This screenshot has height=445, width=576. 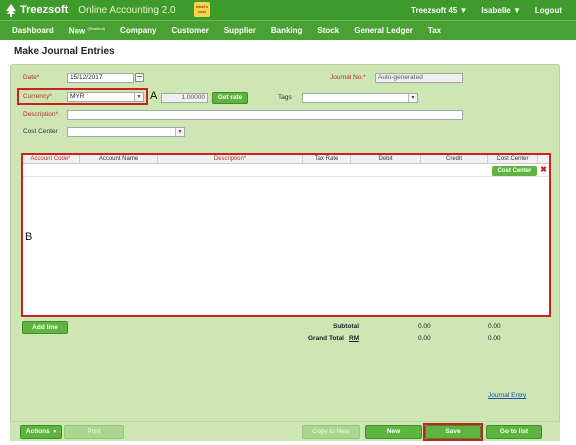 I want to click on print-button: Print, so click(x=94, y=432).